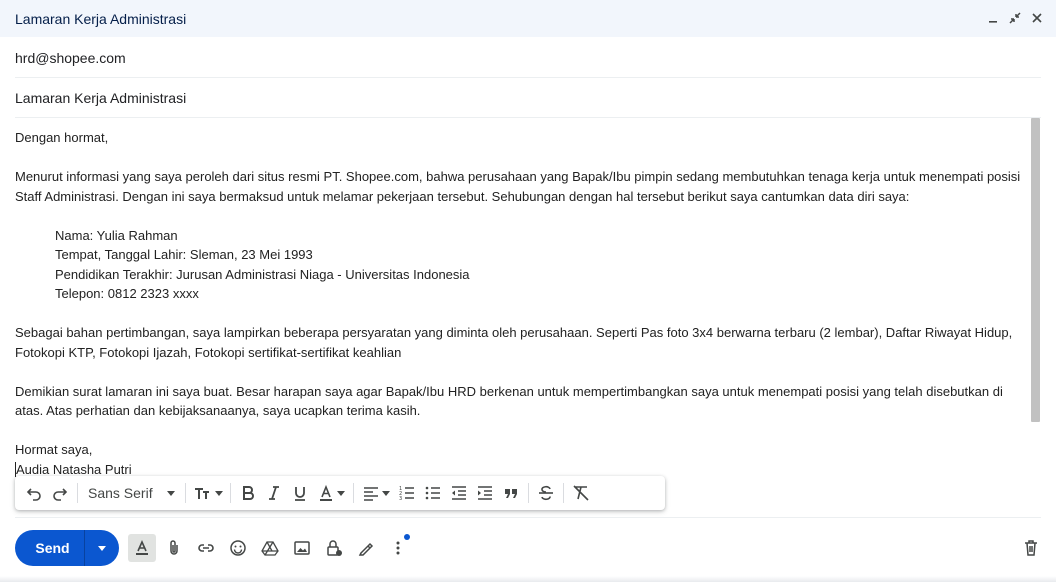 The width and height of the screenshot is (1056, 582). What do you see at coordinates (127, 293) in the screenshot?
I see `detail-line: Telepon: 0812 2323 xxxx` at bounding box center [127, 293].